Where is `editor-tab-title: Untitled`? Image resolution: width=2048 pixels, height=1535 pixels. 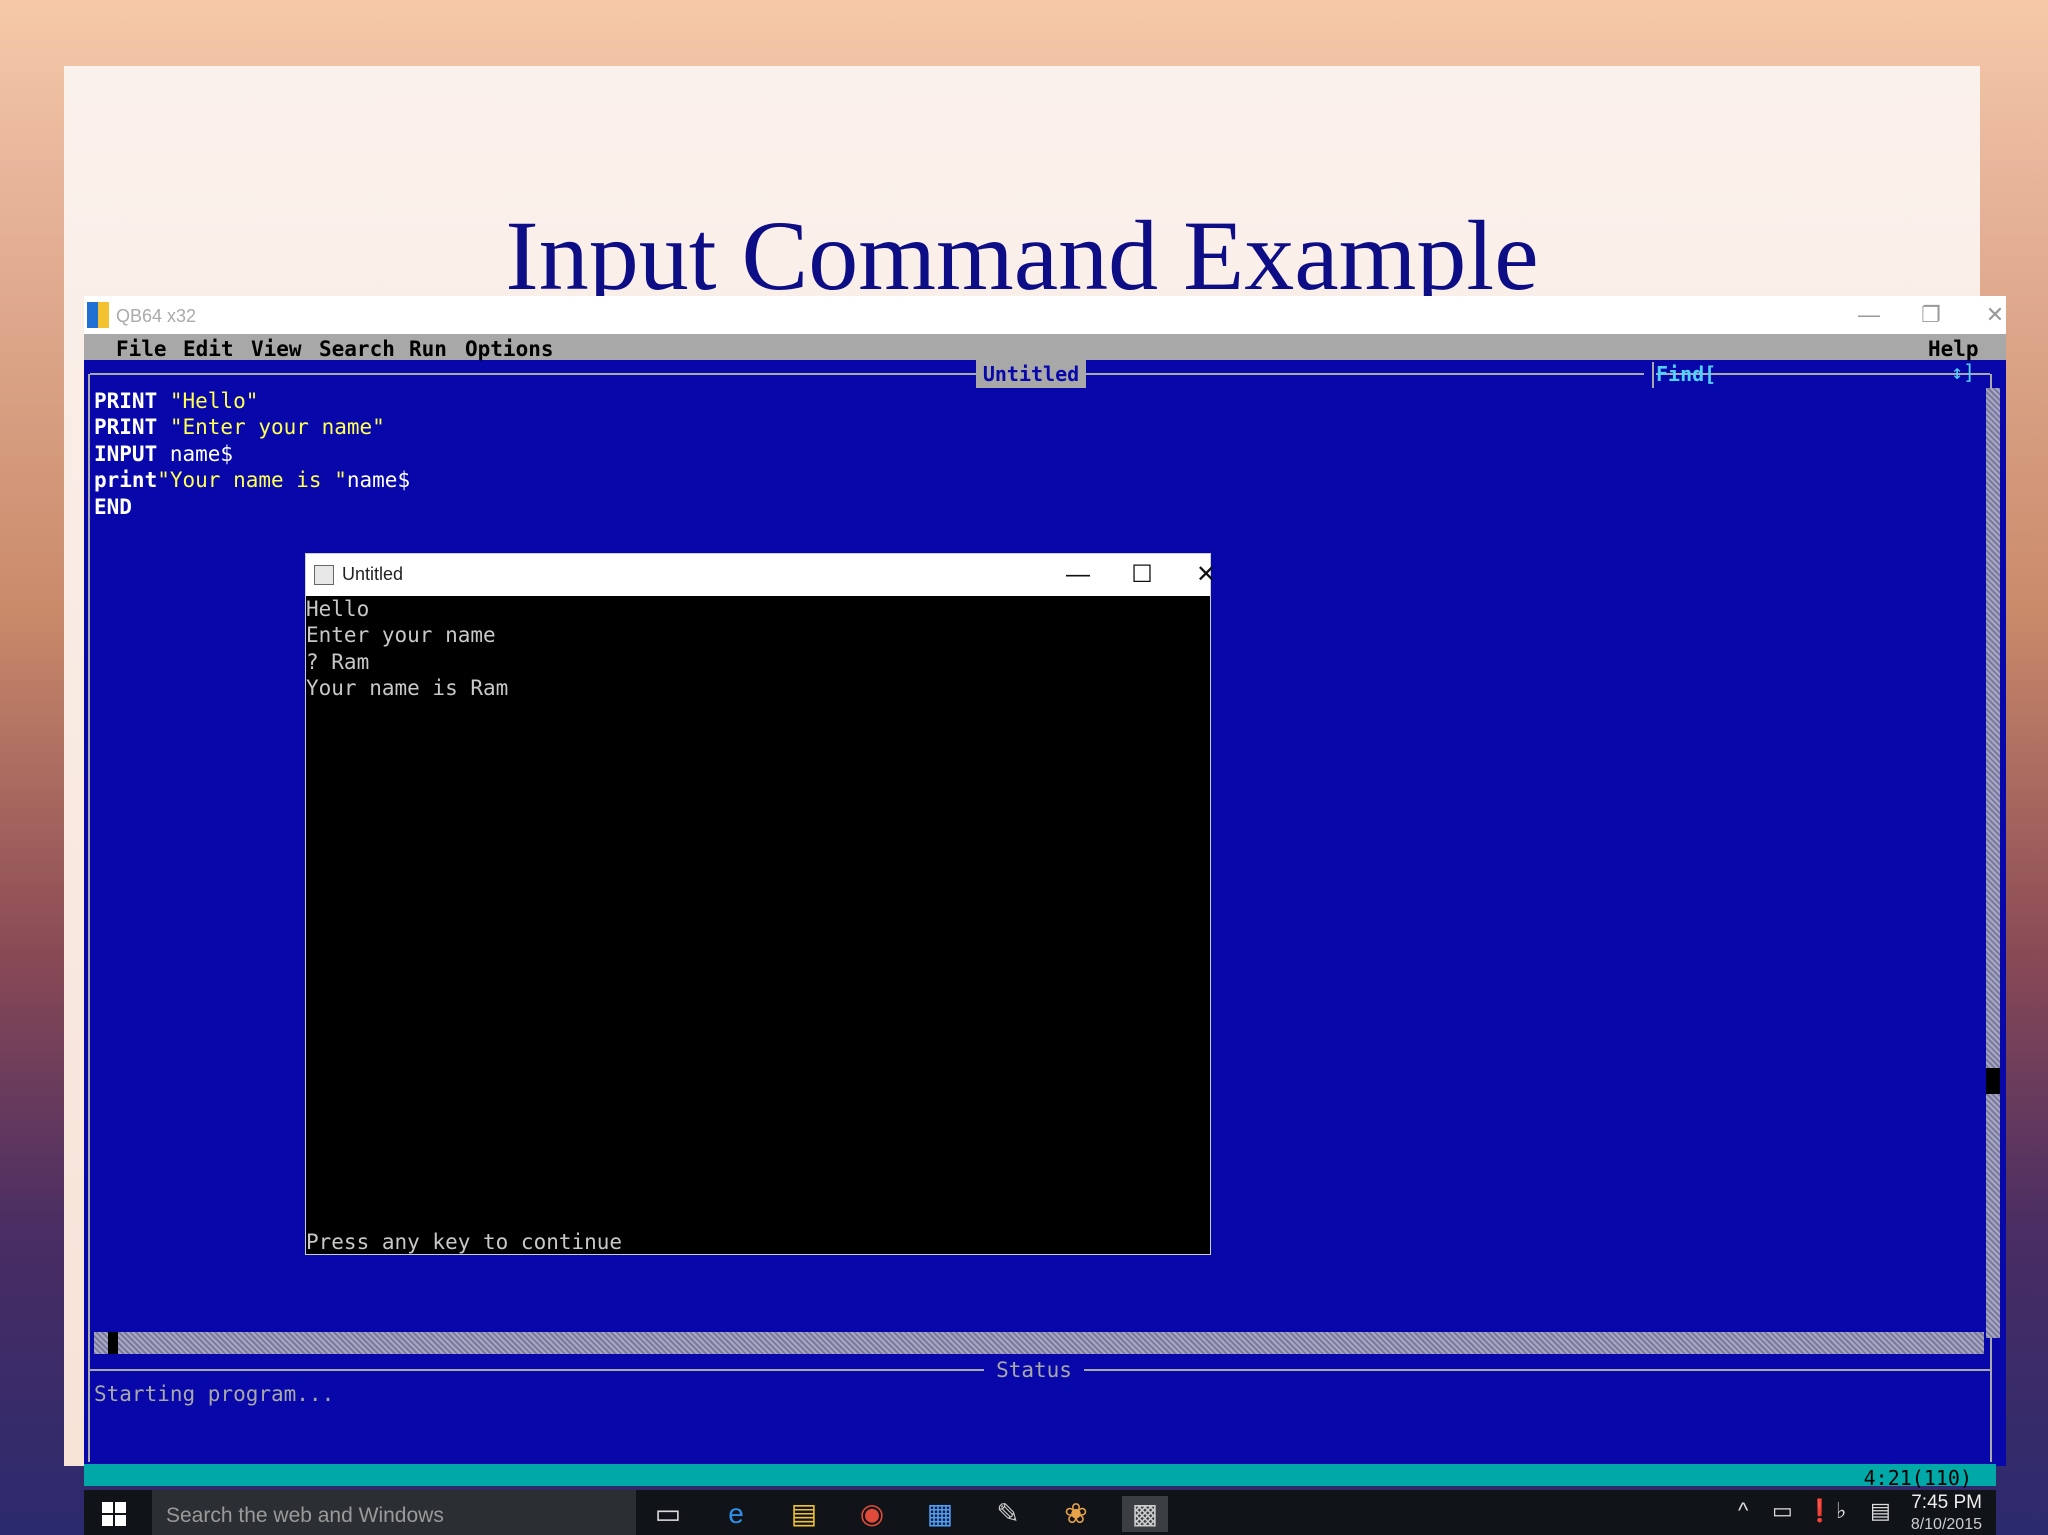
editor-tab-title: Untitled is located at coordinates (1031, 374).